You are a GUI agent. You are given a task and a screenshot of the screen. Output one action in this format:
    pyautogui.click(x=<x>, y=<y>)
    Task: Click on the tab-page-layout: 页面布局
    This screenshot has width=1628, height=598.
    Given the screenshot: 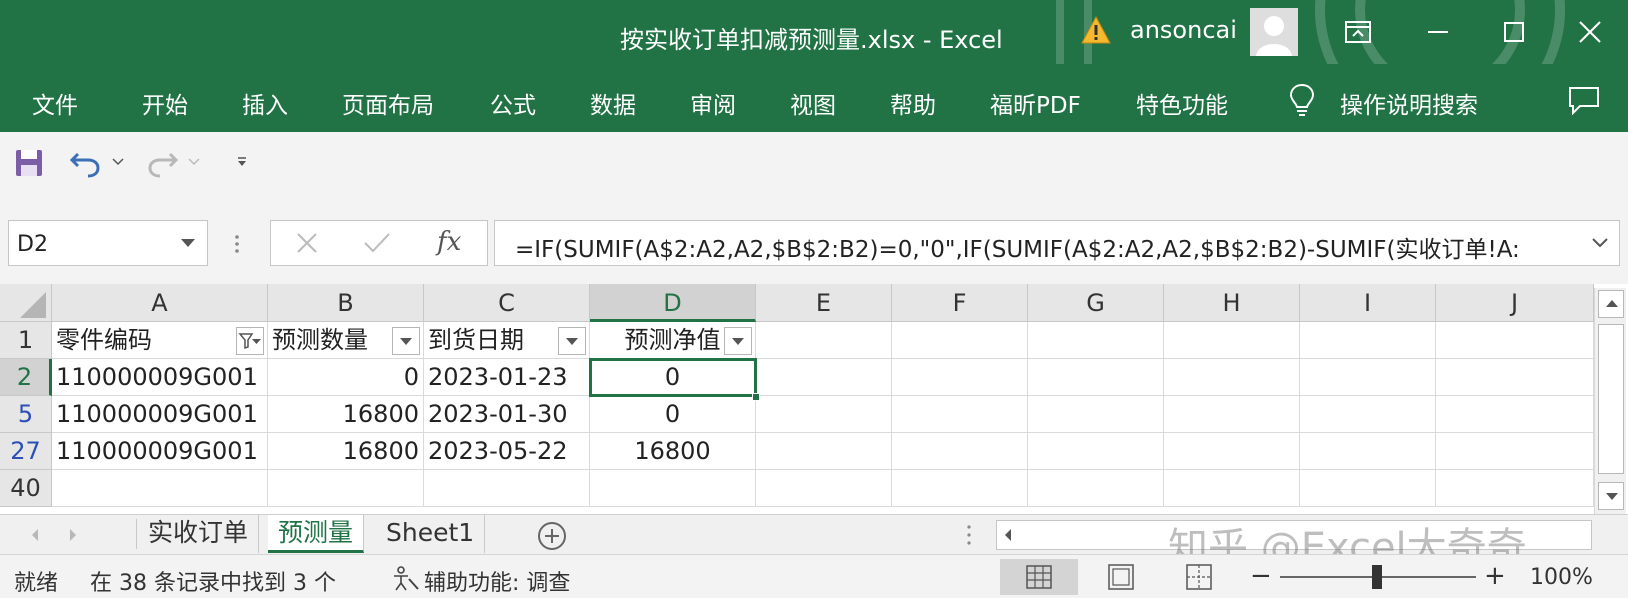 What is the action you would take?
    pyautogui.click(x=388, y=103)
    